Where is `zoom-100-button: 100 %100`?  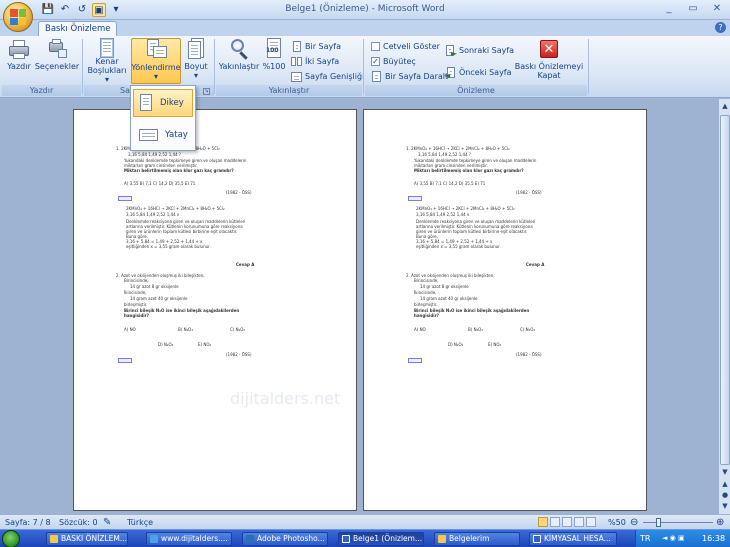
zoom-100-button: 100 %100 is located at coordinates (274, 61).